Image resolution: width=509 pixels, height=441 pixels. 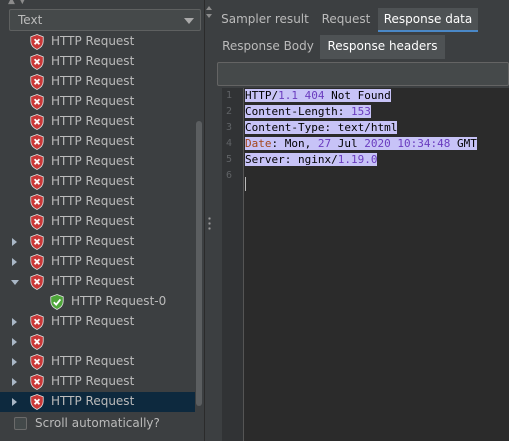 I want to click on checkbox-box, so click(x=20, y=423).